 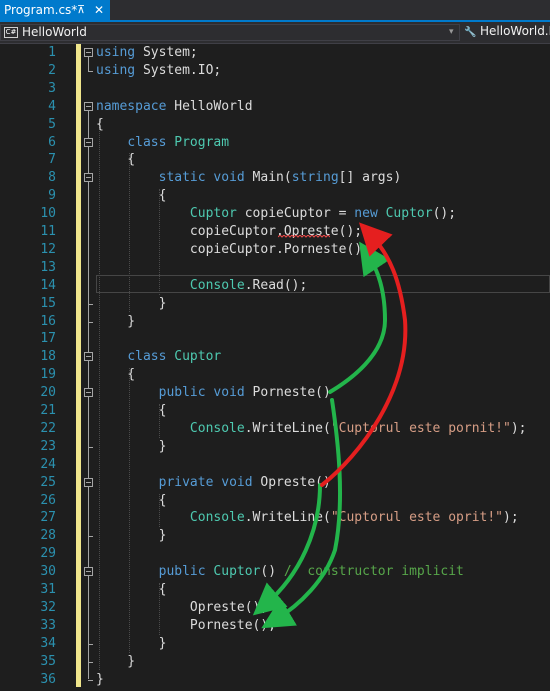 I want to click on line-number: 16, so click(x=48, y=321).